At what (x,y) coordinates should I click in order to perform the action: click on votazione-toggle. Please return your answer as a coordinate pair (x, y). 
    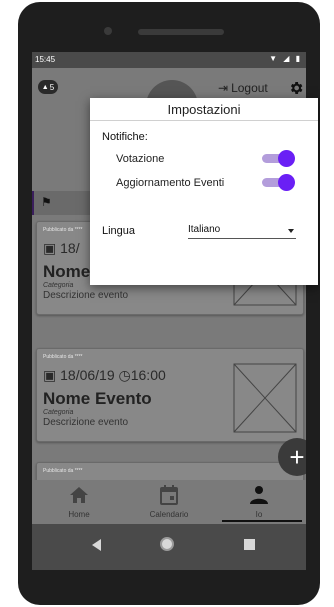
    Looking at the image, I should click on (279, 158).